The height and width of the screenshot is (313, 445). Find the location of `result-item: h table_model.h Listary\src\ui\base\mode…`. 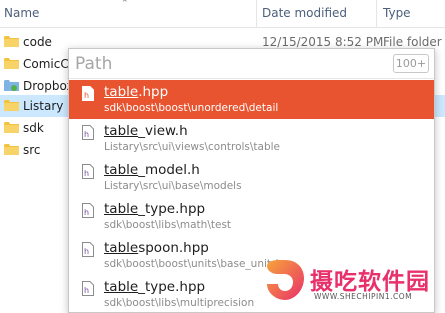

result-item: h table_model.h Listary\src\ui\base\mode… is located at coordinates (251, 177).